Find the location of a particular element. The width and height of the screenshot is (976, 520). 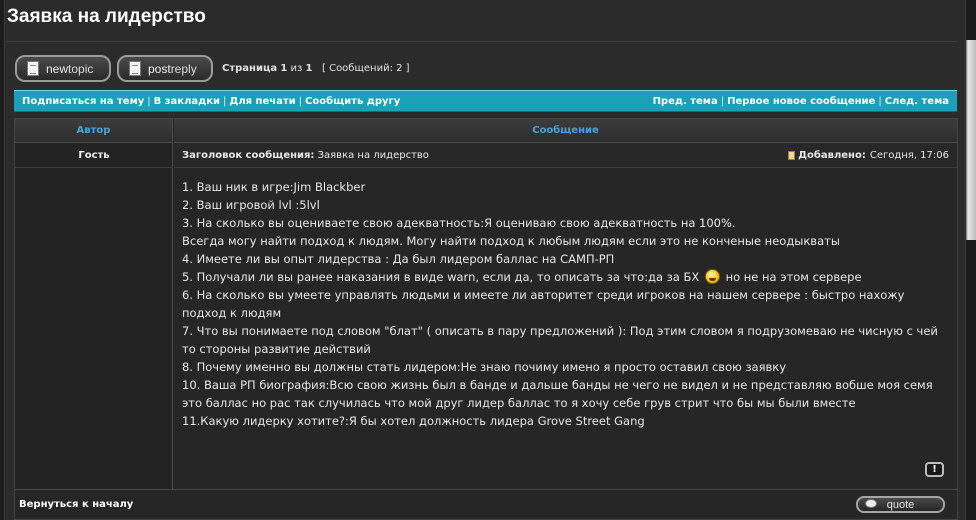

posted-label: Добавлено: is located at coordinates (832, 155).